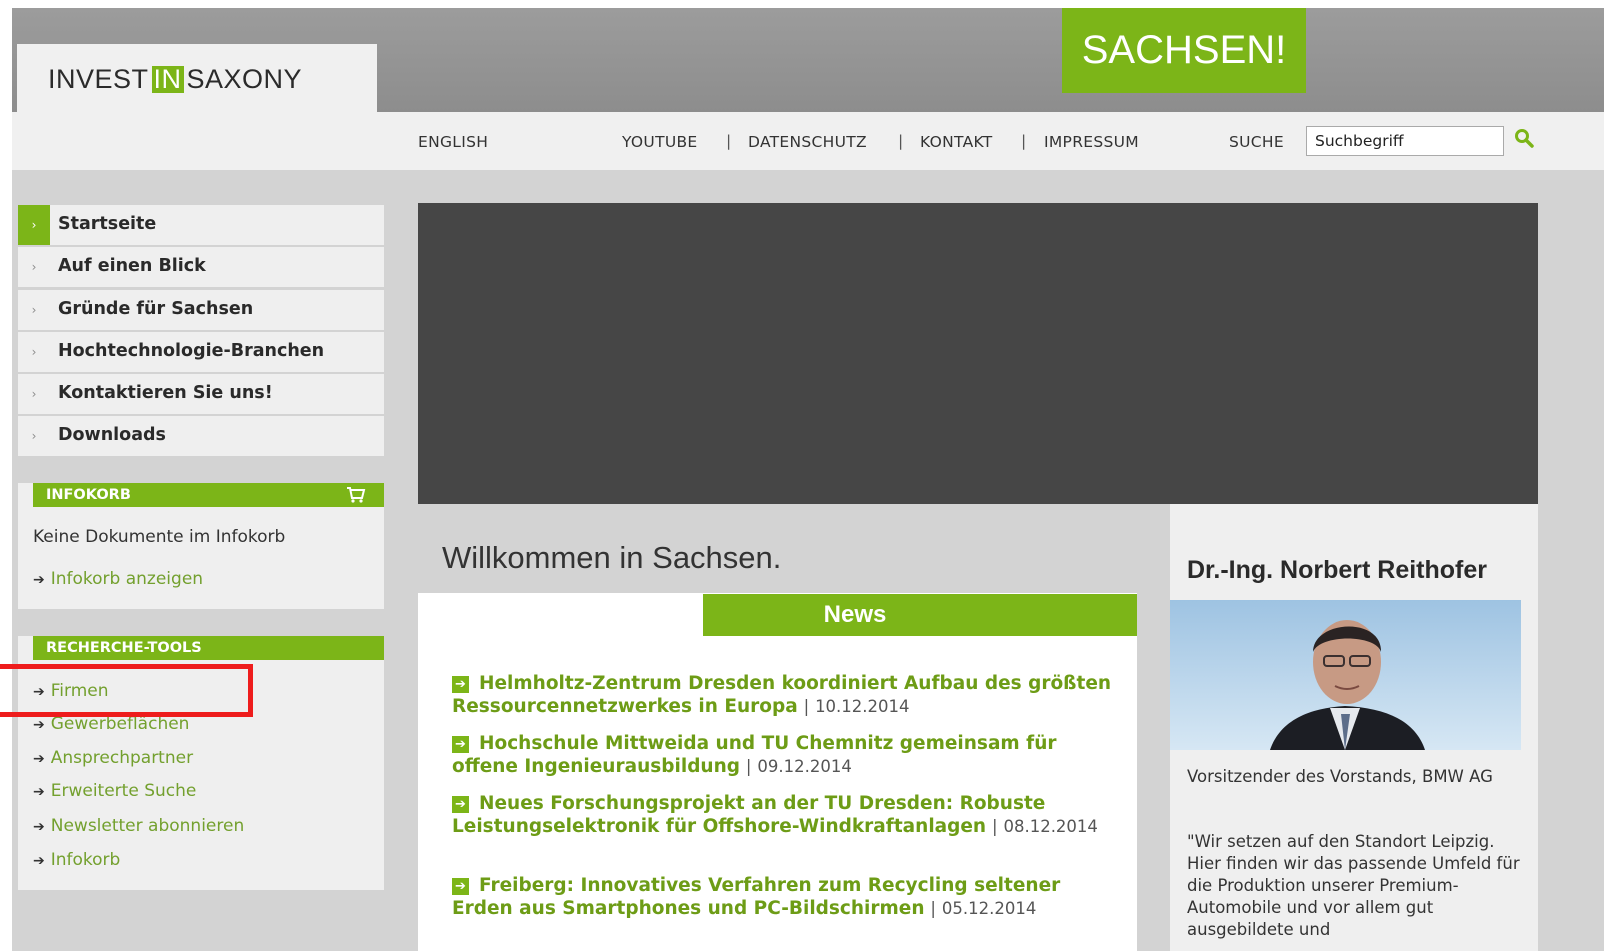 Image resolution: width=1604 pixels, height=951 pixels. What do you see at coordinates (159, 537) in the screenshot?
I see `infokorb-empty-text: Keine Dokumente im Infokorb` at bounding box center [159, 537].